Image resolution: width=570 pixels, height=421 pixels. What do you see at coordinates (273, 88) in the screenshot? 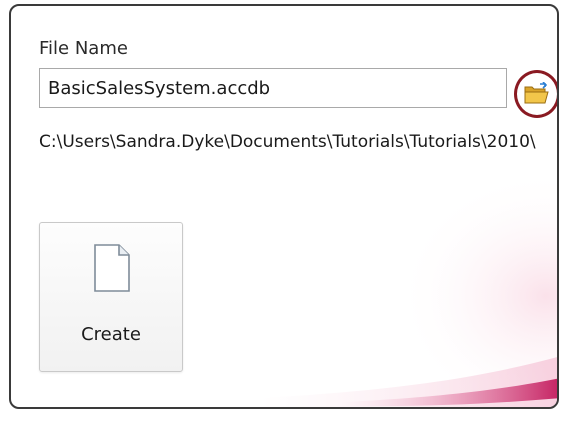
I see `file-name-input` at bounding box center [273, 88].